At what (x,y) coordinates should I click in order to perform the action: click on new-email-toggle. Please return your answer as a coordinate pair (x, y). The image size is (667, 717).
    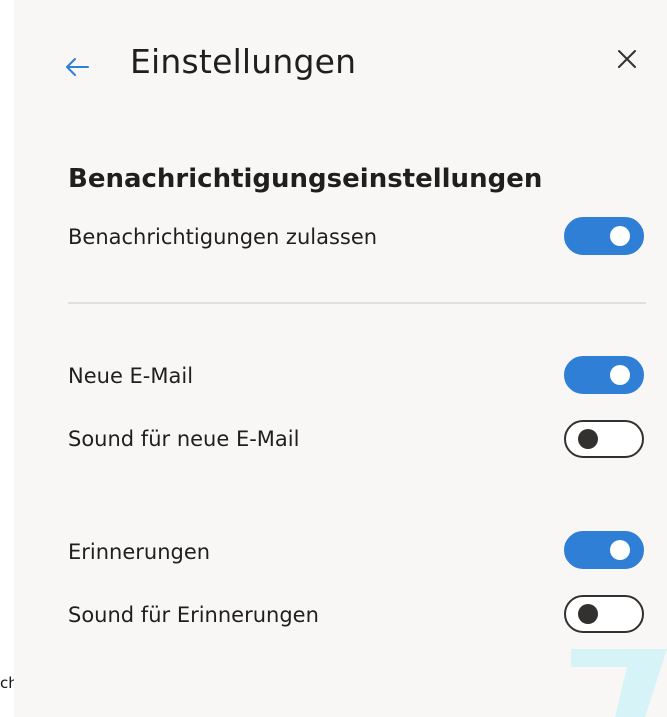
    Looking at the image, I should click on (604, 375).